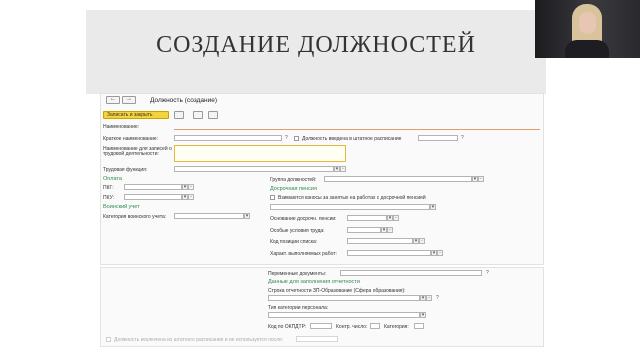 Image resolution: width=640 pixels, height=360 pixels. I want to click on category-field, so click(419, 326).